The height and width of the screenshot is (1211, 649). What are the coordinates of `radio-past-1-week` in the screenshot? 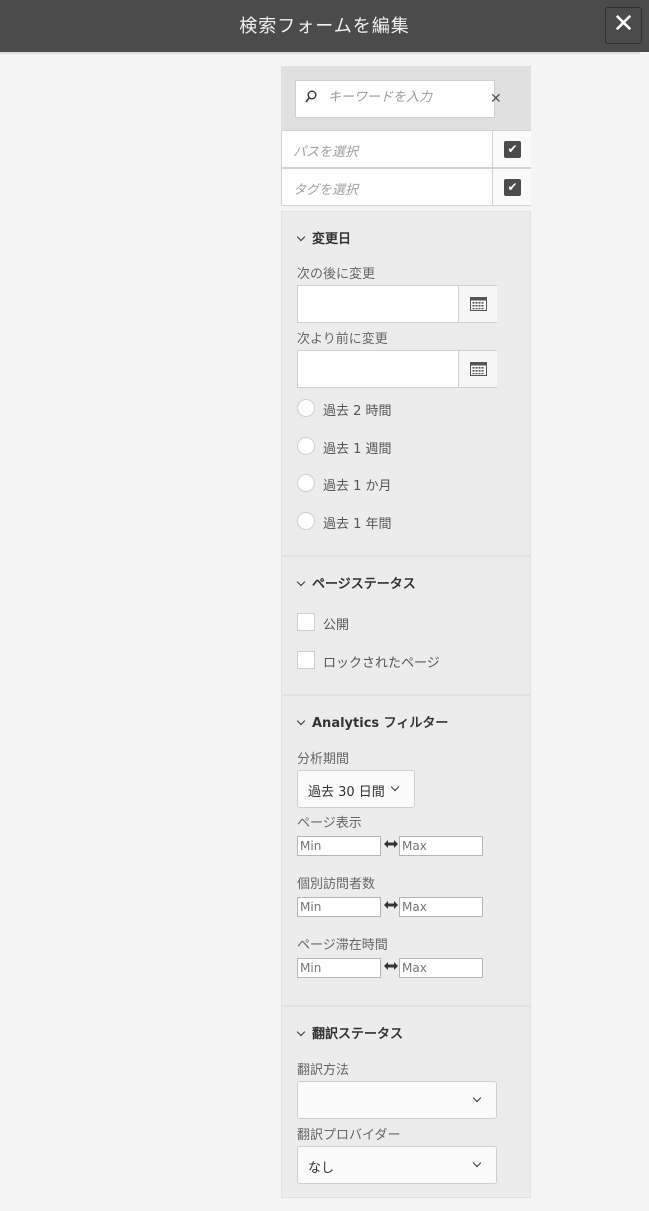 It's located at (306, 446).